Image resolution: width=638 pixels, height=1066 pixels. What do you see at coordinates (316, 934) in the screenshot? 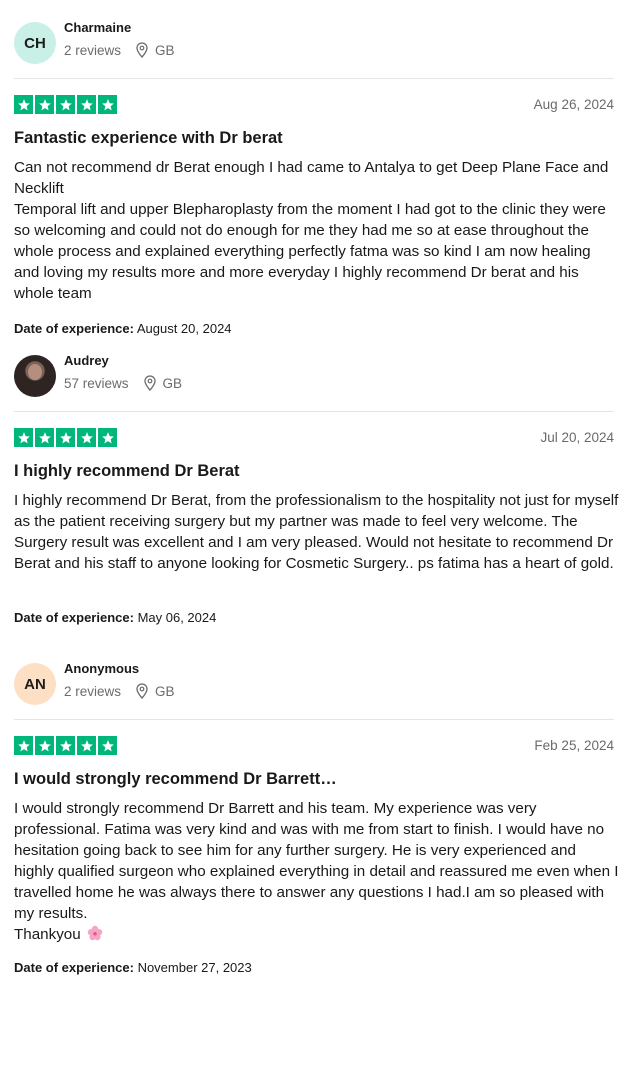
I see `review-paragraph: Thankyou` at bounding box center [316, 934].